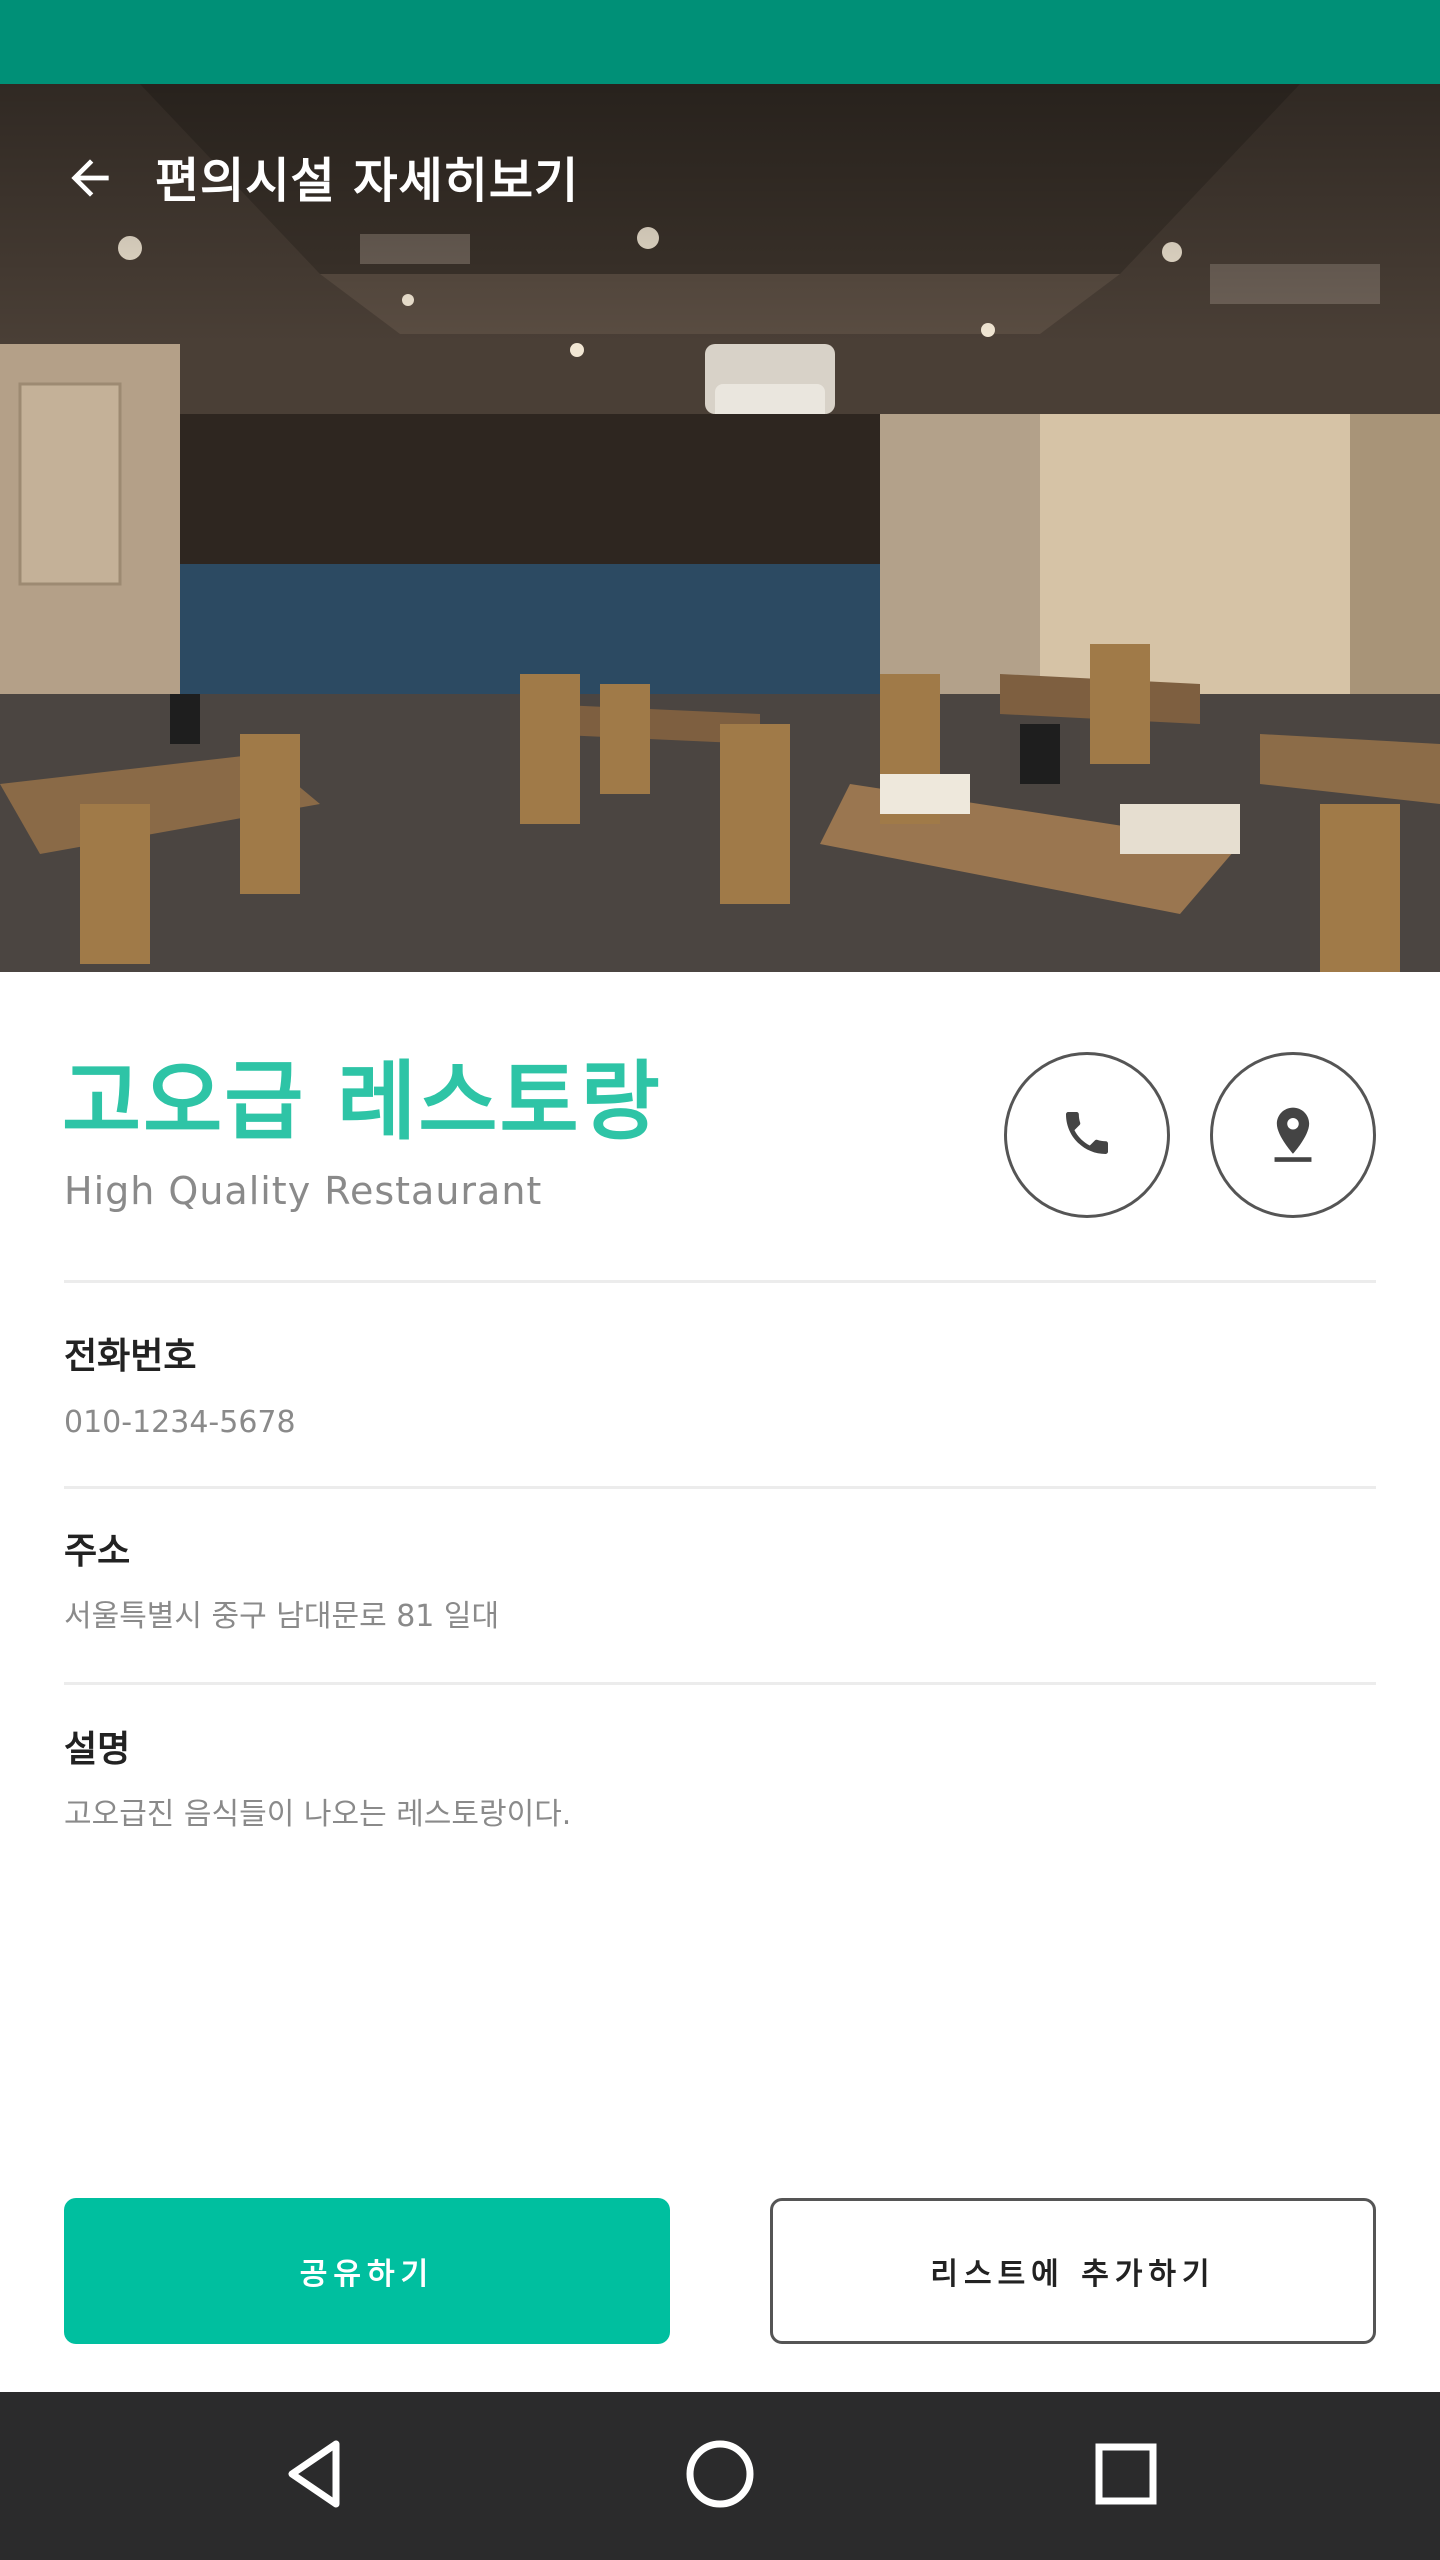  I want to click on location-pin-icon, so click(1293, 1135).